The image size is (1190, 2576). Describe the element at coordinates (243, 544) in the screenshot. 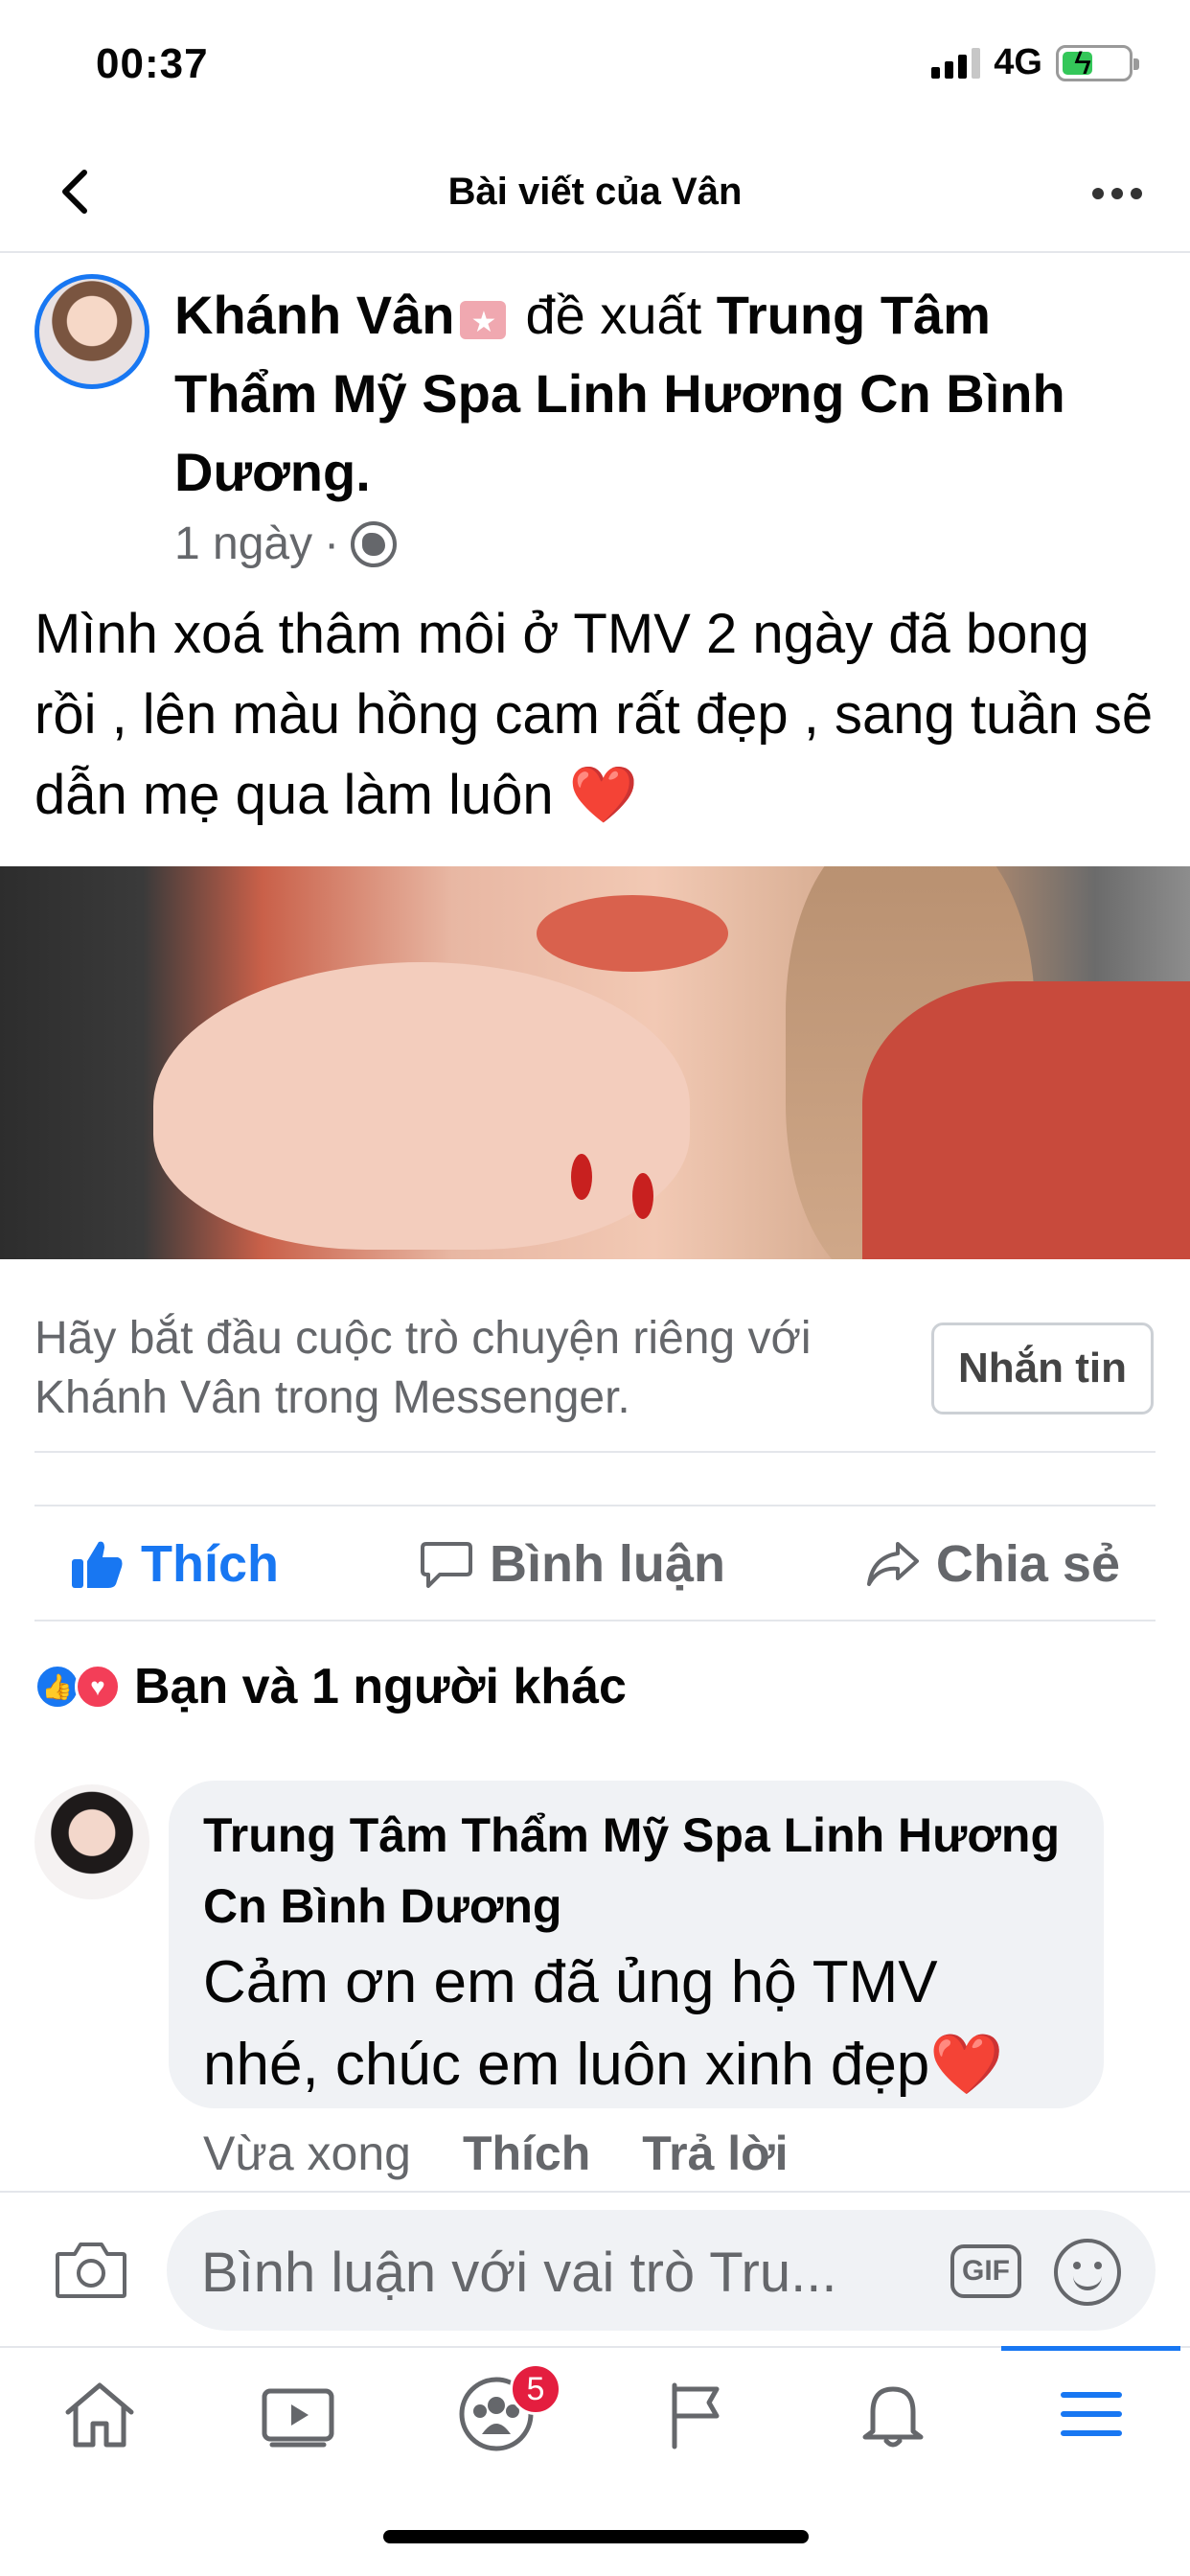

I see `post-time: 1 ngày` at that location.